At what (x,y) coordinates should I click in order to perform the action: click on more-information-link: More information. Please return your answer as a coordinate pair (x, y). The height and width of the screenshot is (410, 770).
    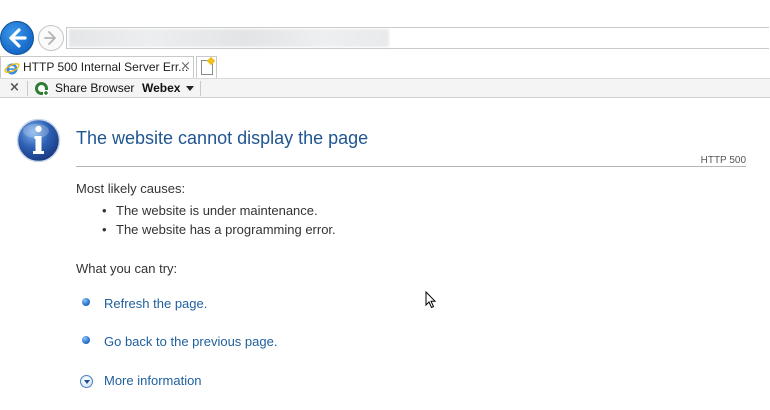
    Looking at the image, I should click on (153, 381).